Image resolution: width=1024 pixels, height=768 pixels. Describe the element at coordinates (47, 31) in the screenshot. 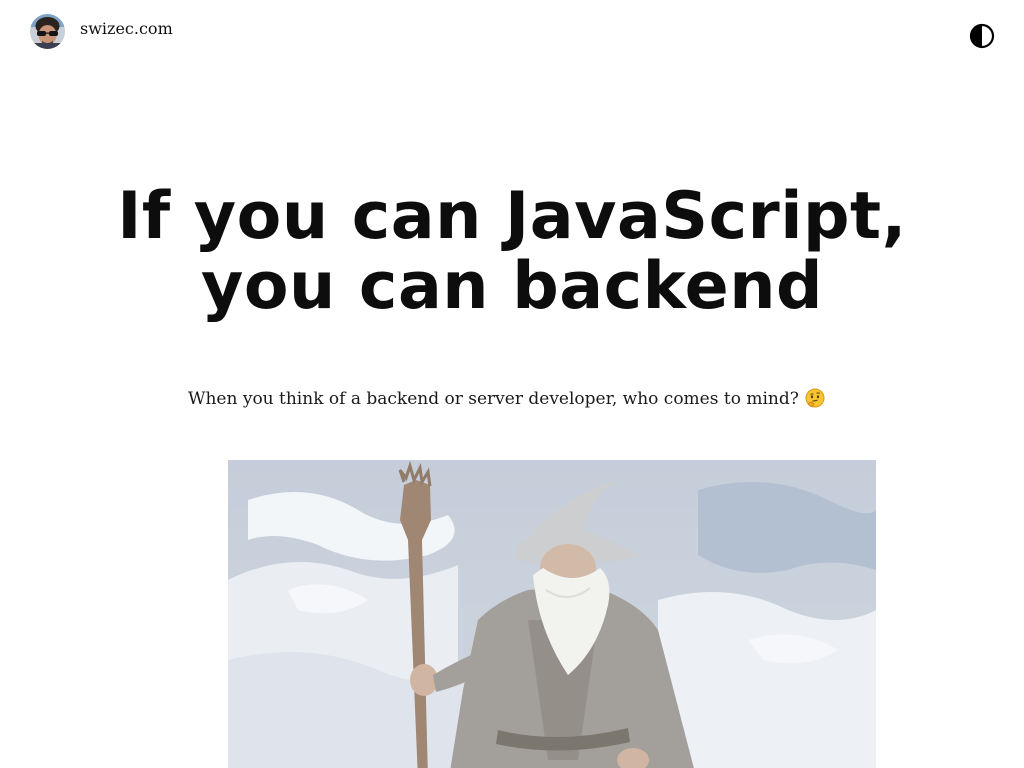

I see `avatar` at that location.